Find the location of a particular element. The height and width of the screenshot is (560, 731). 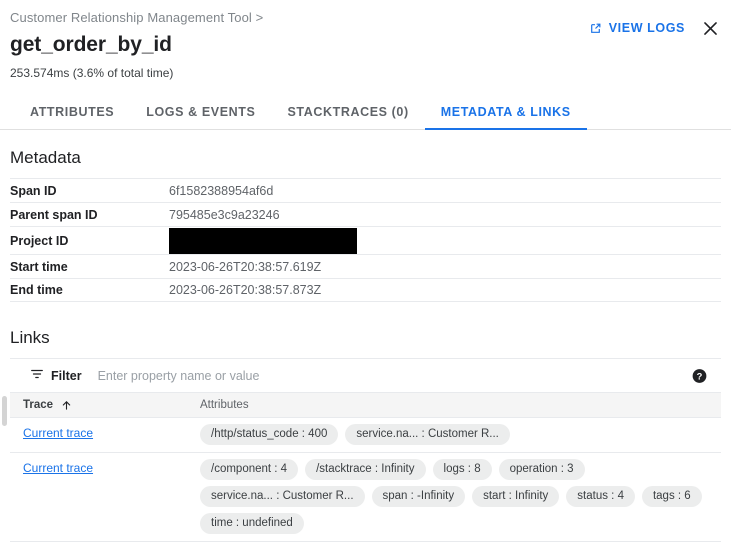

attribute-chip: logs : 8 is located at coordinates (462, 469).